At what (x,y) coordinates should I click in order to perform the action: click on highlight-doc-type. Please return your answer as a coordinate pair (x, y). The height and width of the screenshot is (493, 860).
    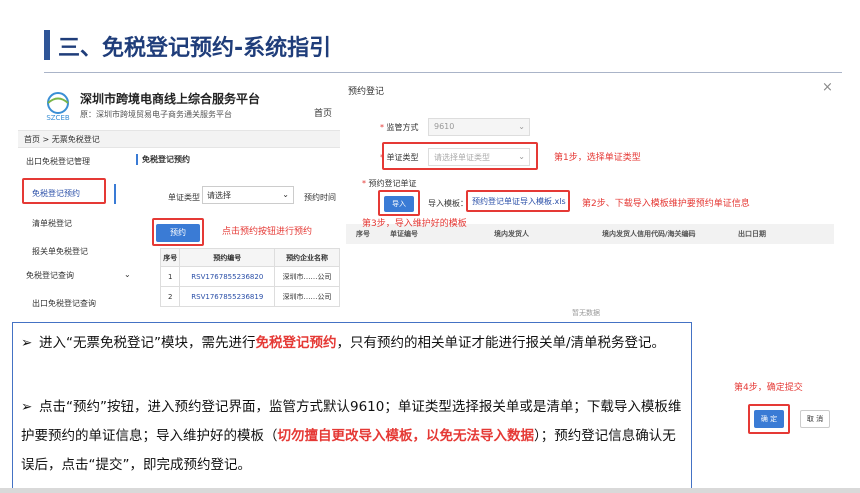
    Looking at the image, I should click on (460, 156).